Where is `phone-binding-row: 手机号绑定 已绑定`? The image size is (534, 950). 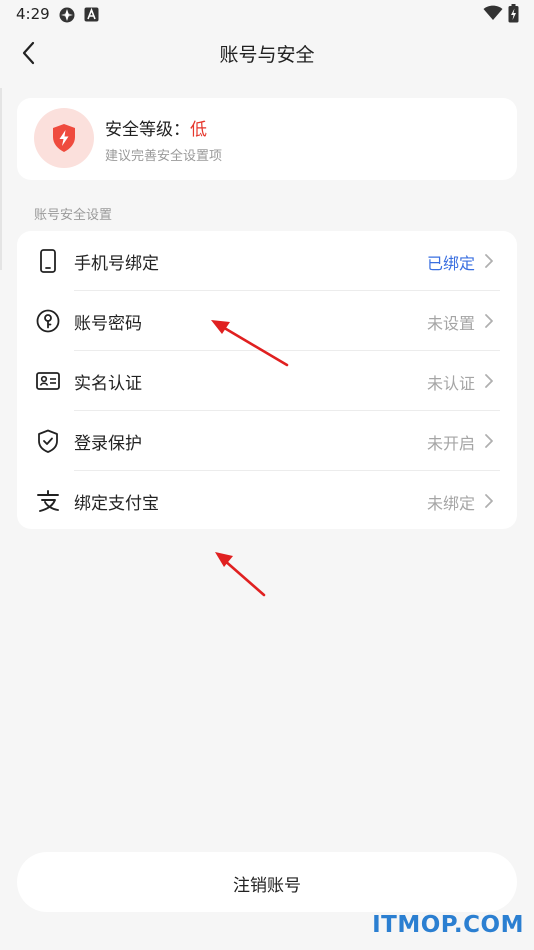 phone-binding-row: 手机号绑定 已绑定 is located at coordinates (267, 261).